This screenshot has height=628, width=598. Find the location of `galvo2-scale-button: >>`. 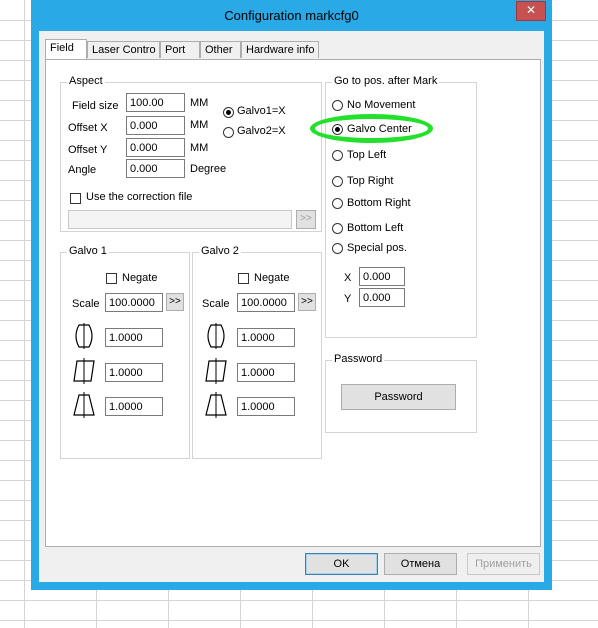

galvo2-scale-button: >> is located at coordinates (307, 302).